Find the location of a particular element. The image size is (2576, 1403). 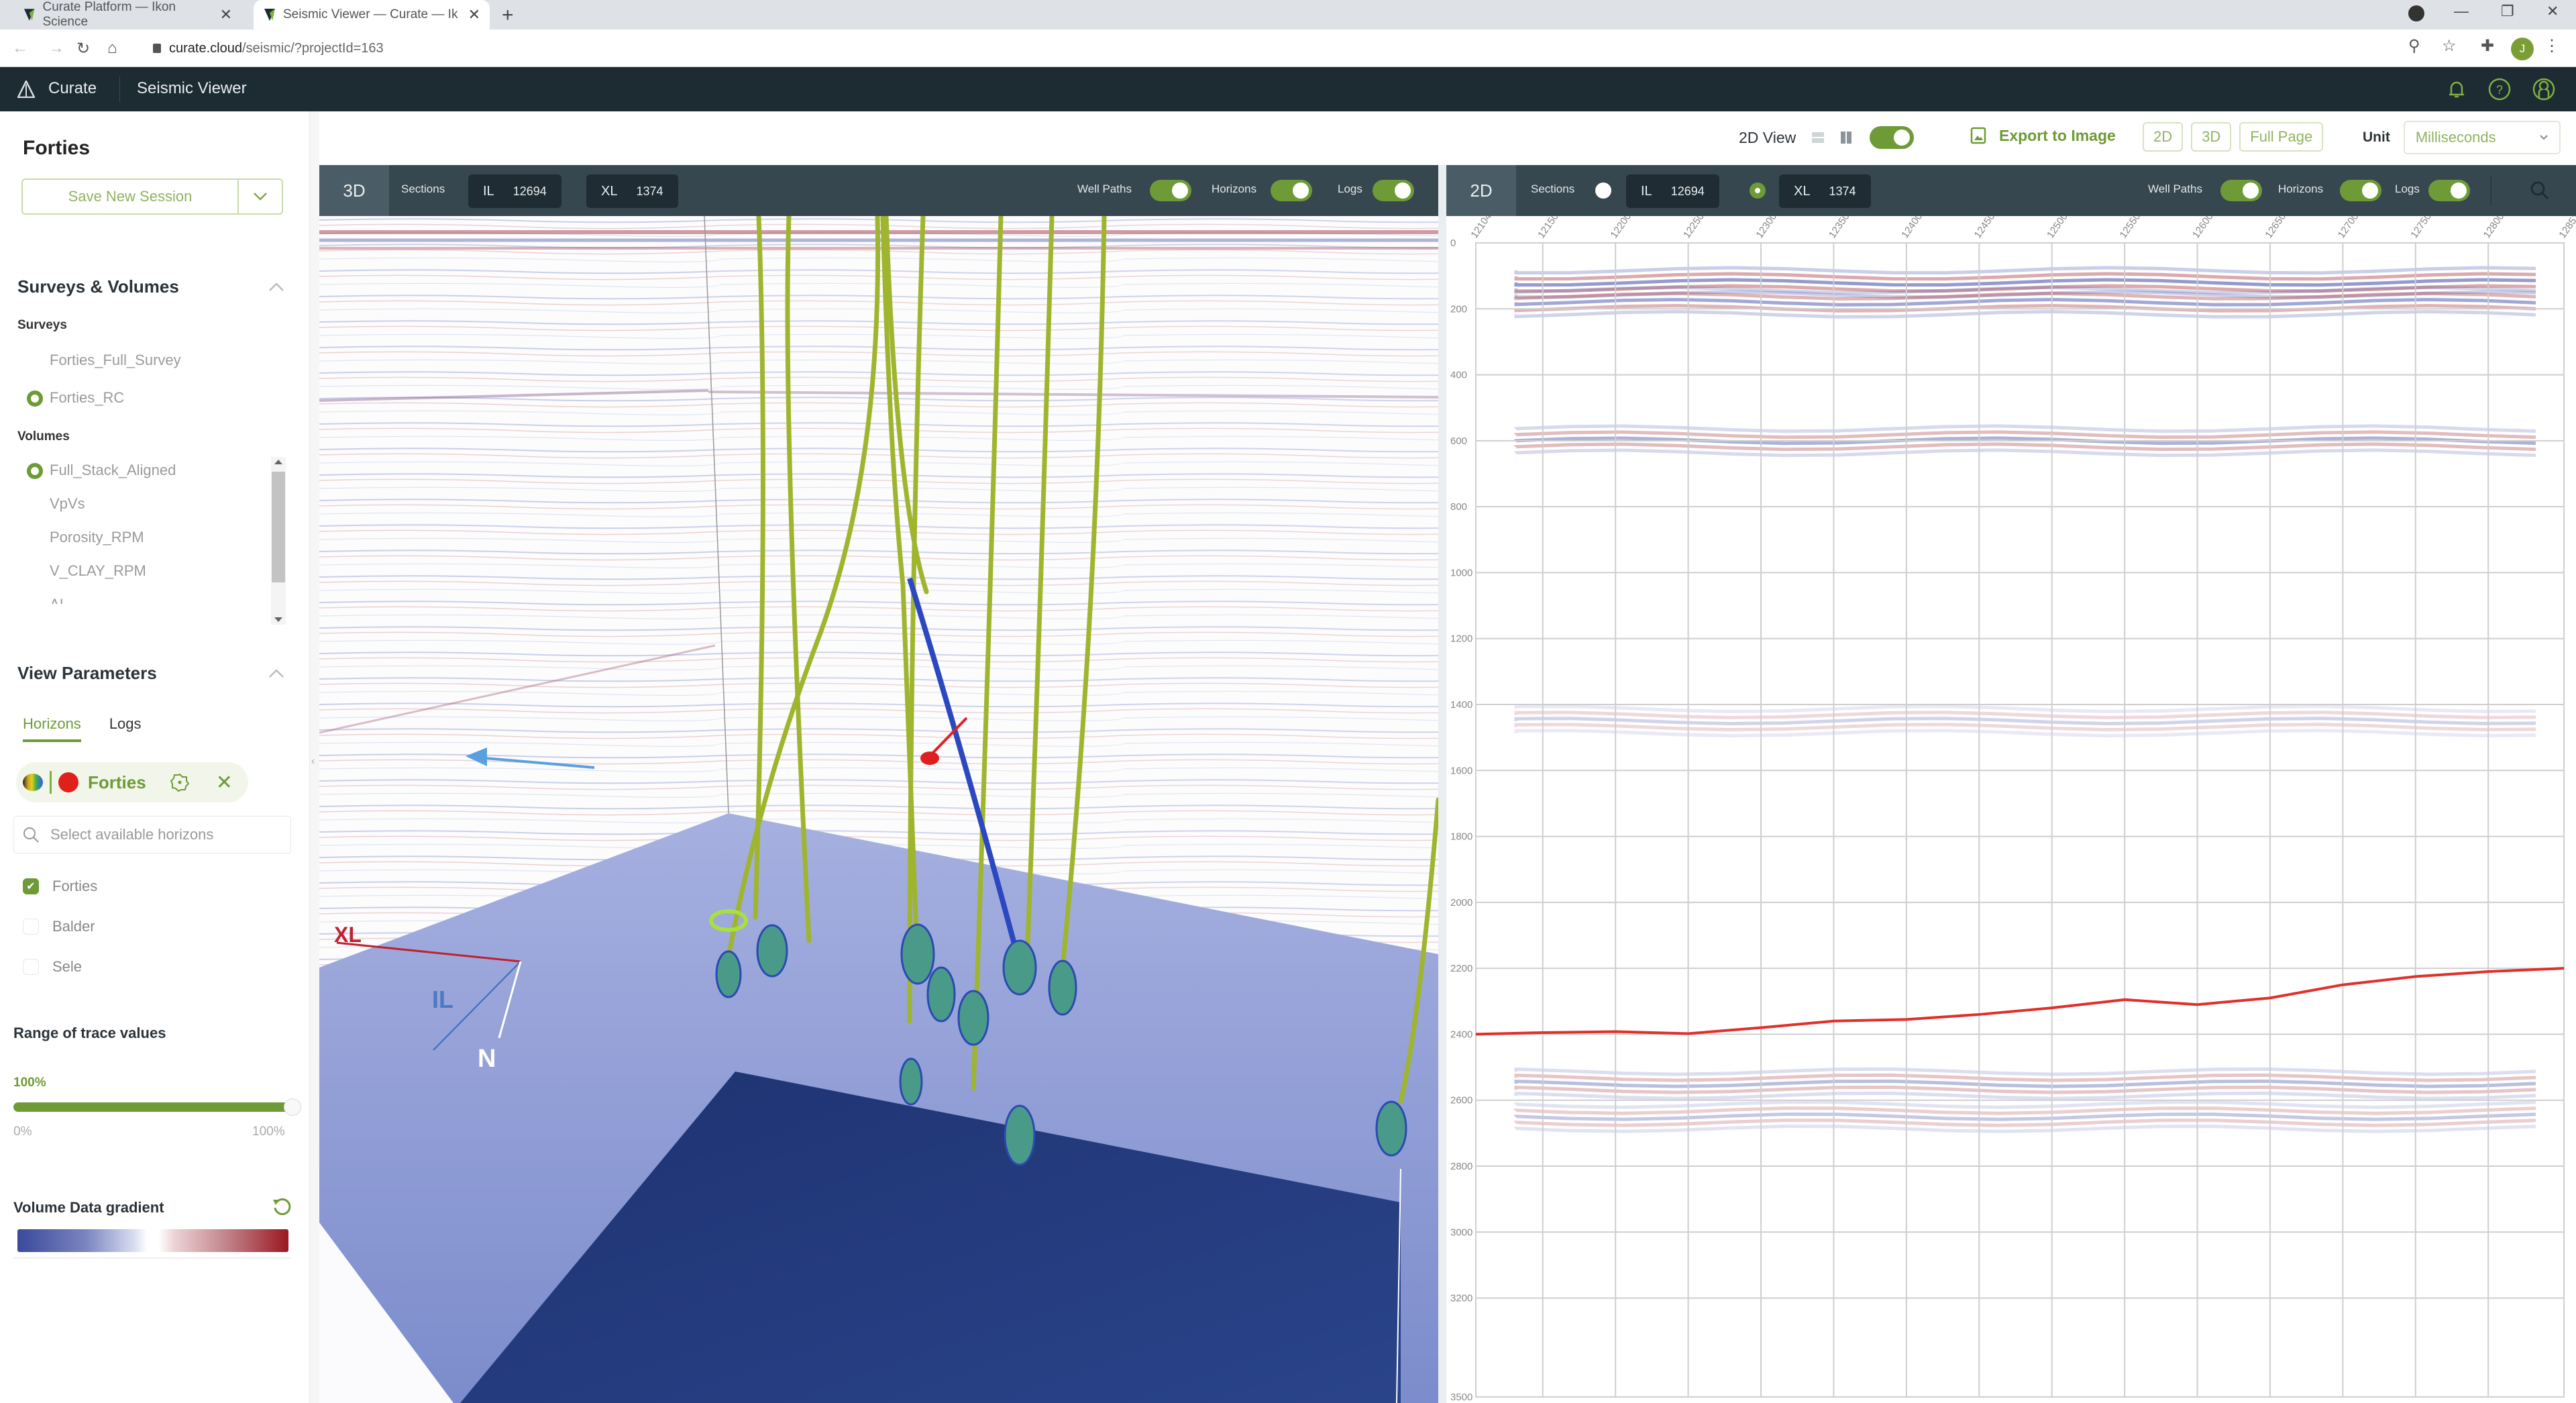

side-by-side-layout-icon is located at coordinates (1846, 138).